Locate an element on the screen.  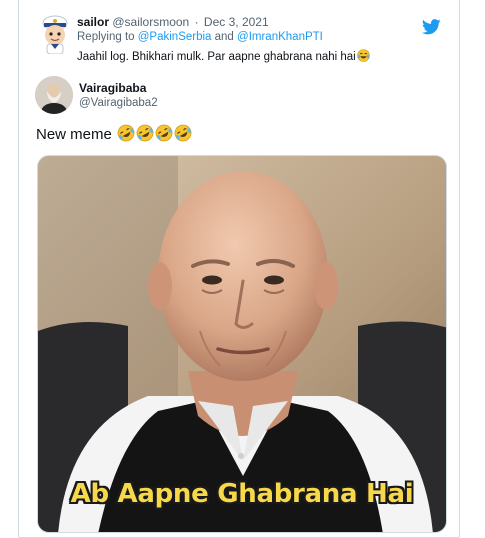
embedded-author-handle: @Vairagibaba2 is located at coordinates (118, 103).